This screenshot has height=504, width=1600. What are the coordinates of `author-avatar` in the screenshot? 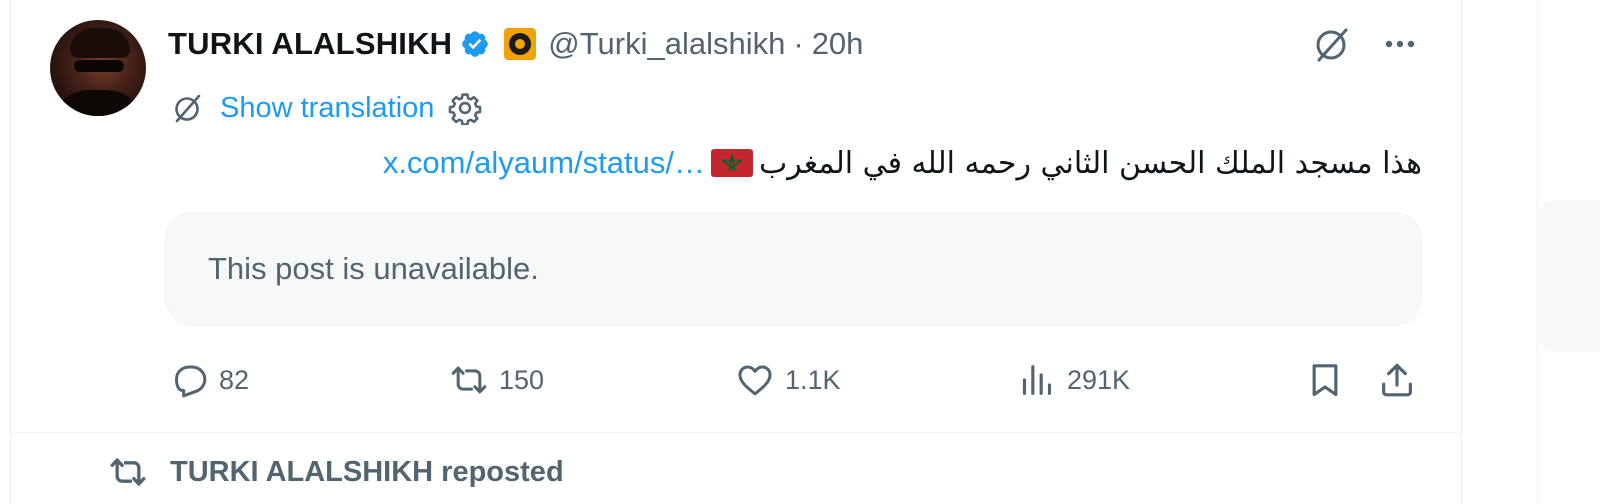 It's located at (98, 68).